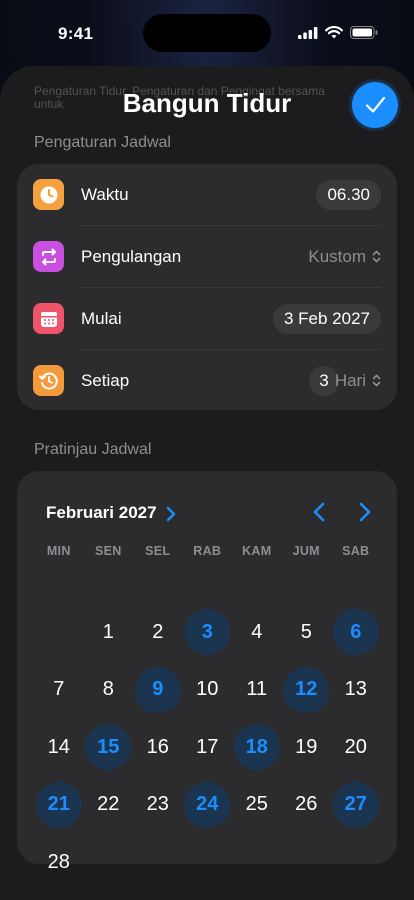  I want to click on previous-month-button, so click(319, 512).